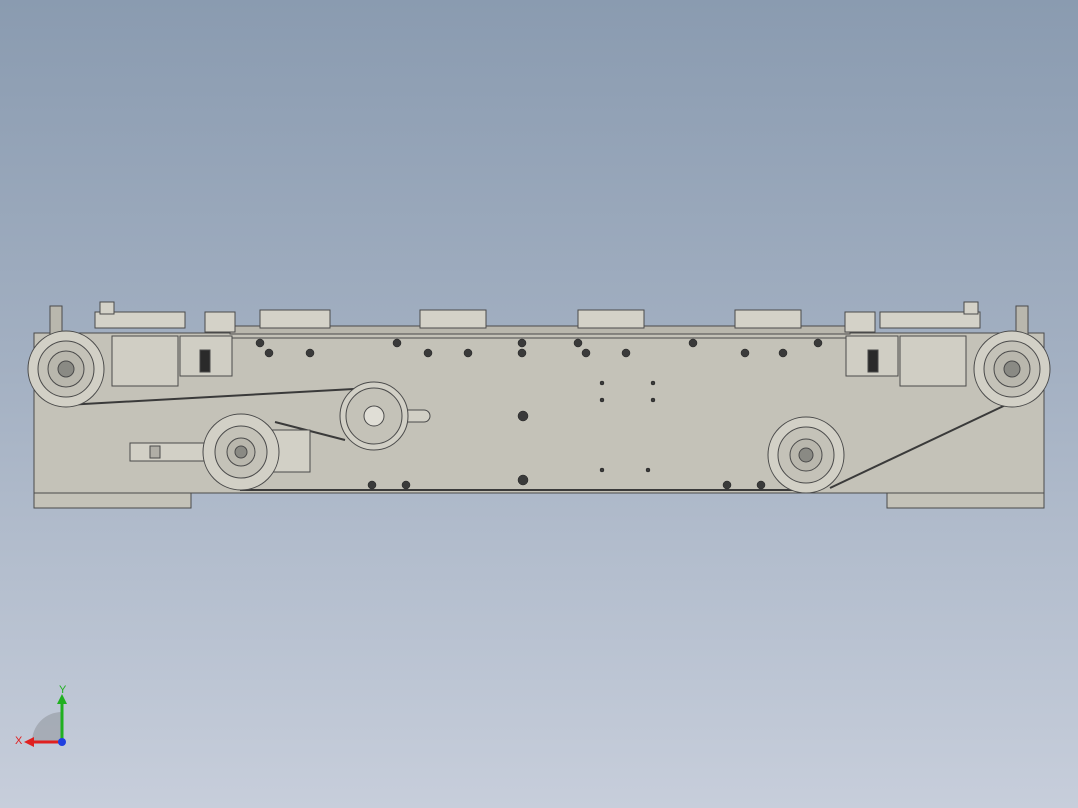 Image resolution: width=1078 pixels, height=808 pixels. What do you see at coordinates (41, 715) in the screenshot?
I see `axis-triad: Y X` at bounding box center [41, 715].